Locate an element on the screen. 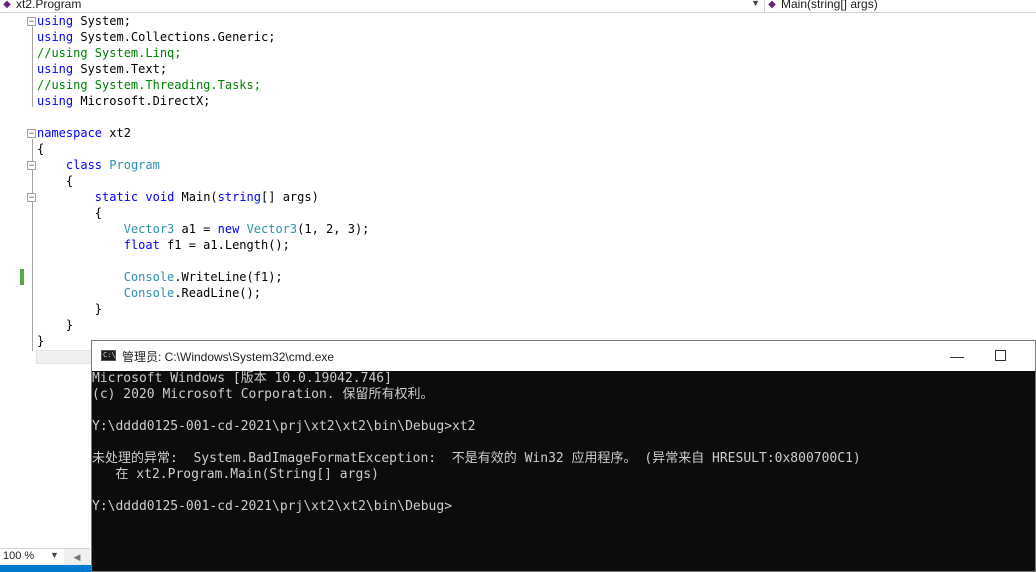 This screenshot has width=1036, height=572. code-token: float is located at coordinates (141, 245).